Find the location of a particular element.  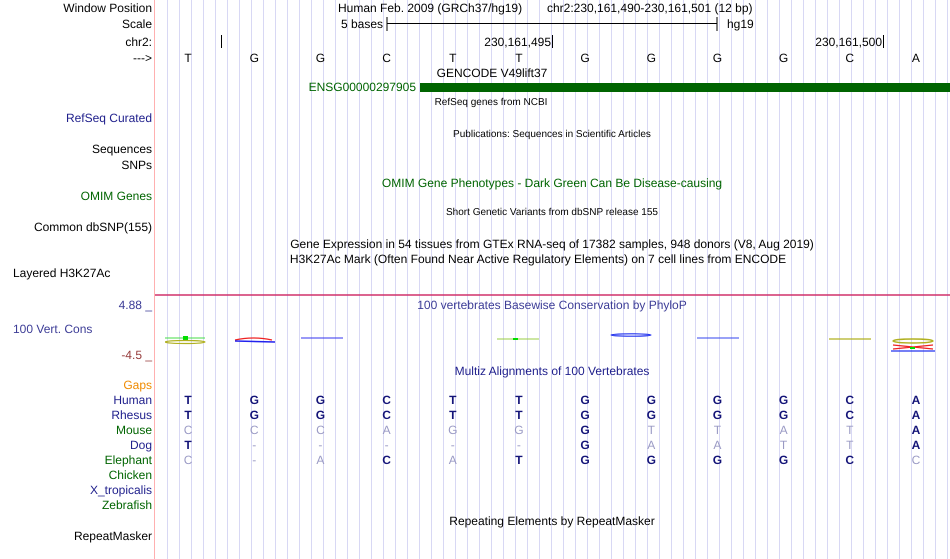

track-label: RefSeq Curated is located at coordinates (109, 118).